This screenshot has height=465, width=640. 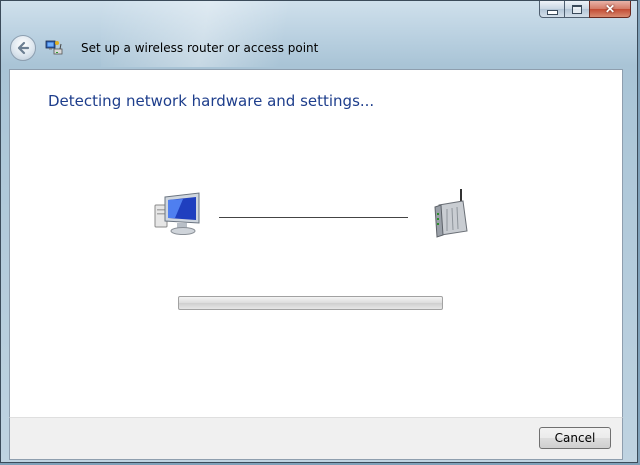 What do you see at coordinates (310, 303) in the screenshot?
I see `detection-progress-bar` at bounding box center [310, 303].